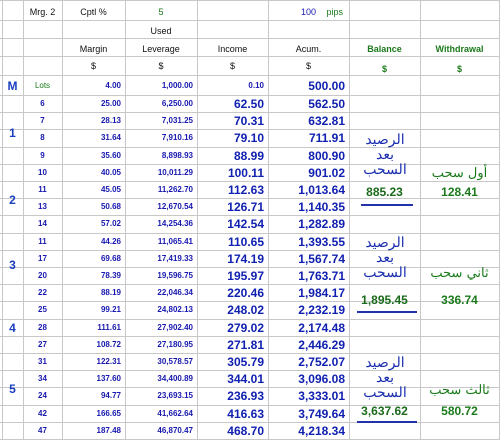 This screenshot has width=500, height=440. I want to click on lots-cell: 7, so click(42, 121).